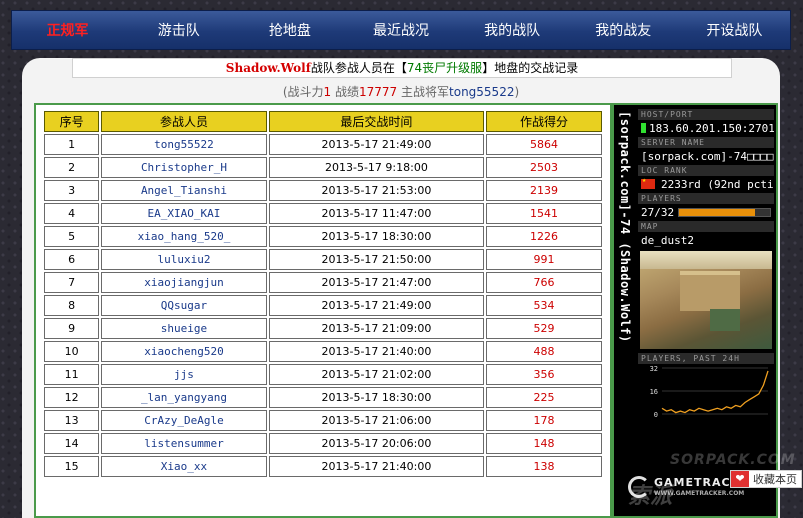  I want to click on banner-side: [sorpack.com]-74 (Shadow.Wolf), so click(625, 311).